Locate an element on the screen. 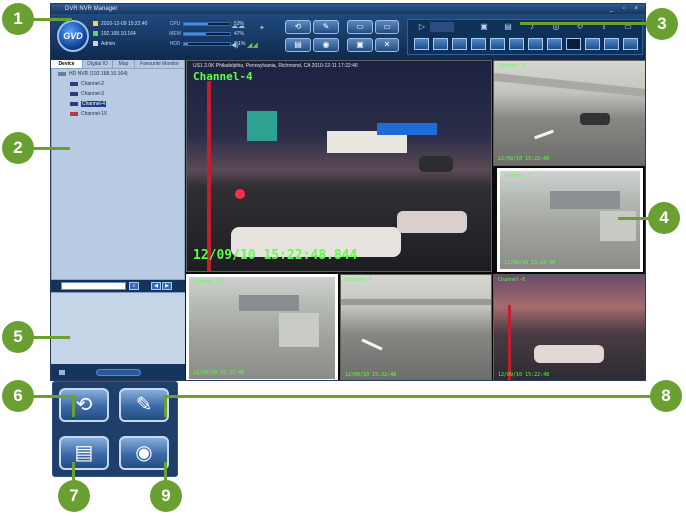 The image size is (686, 516). callout-8: 8 is located at coordinates (666, 396).